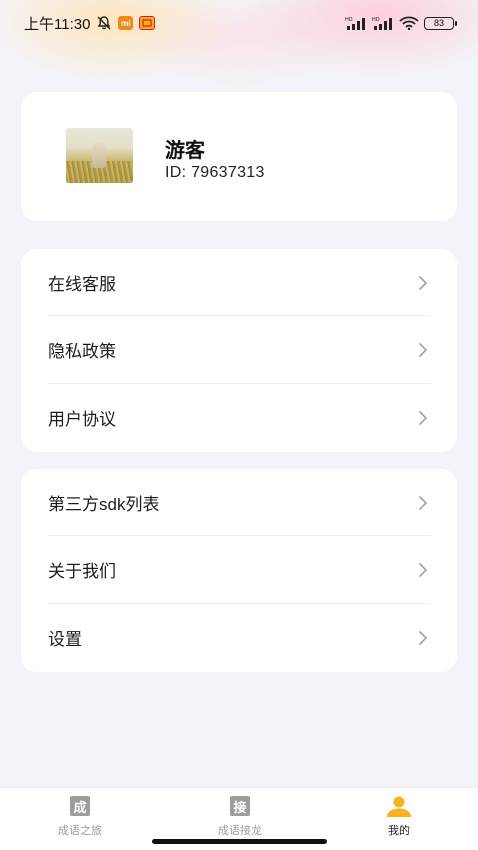 Image resolution: width=478 pixels, height=850 pixels. Describe the element at coordinates (215, 172) in the screenshot. I see `user-id: ID: 79637313` at that location.